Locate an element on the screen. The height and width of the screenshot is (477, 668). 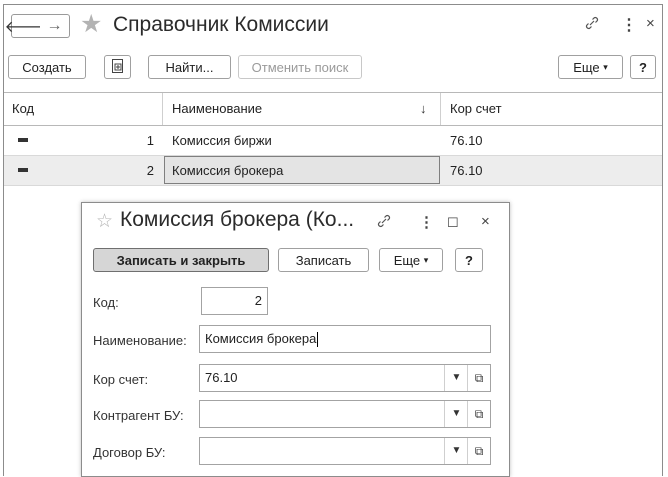
account-value: 76.10 is located at coordinates (221, 377).